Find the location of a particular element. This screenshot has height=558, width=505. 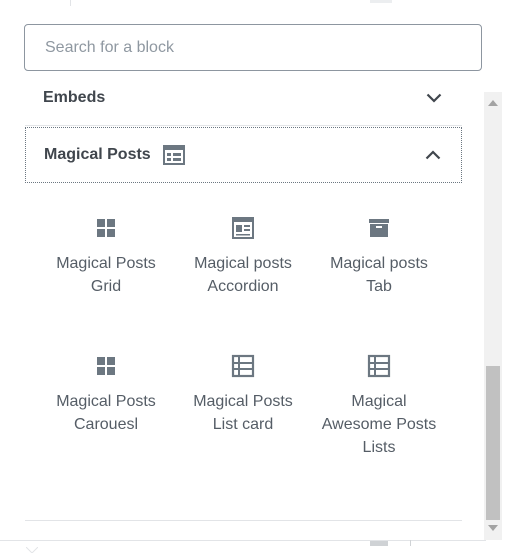

frame-edge is located at coordinates (381, 1).